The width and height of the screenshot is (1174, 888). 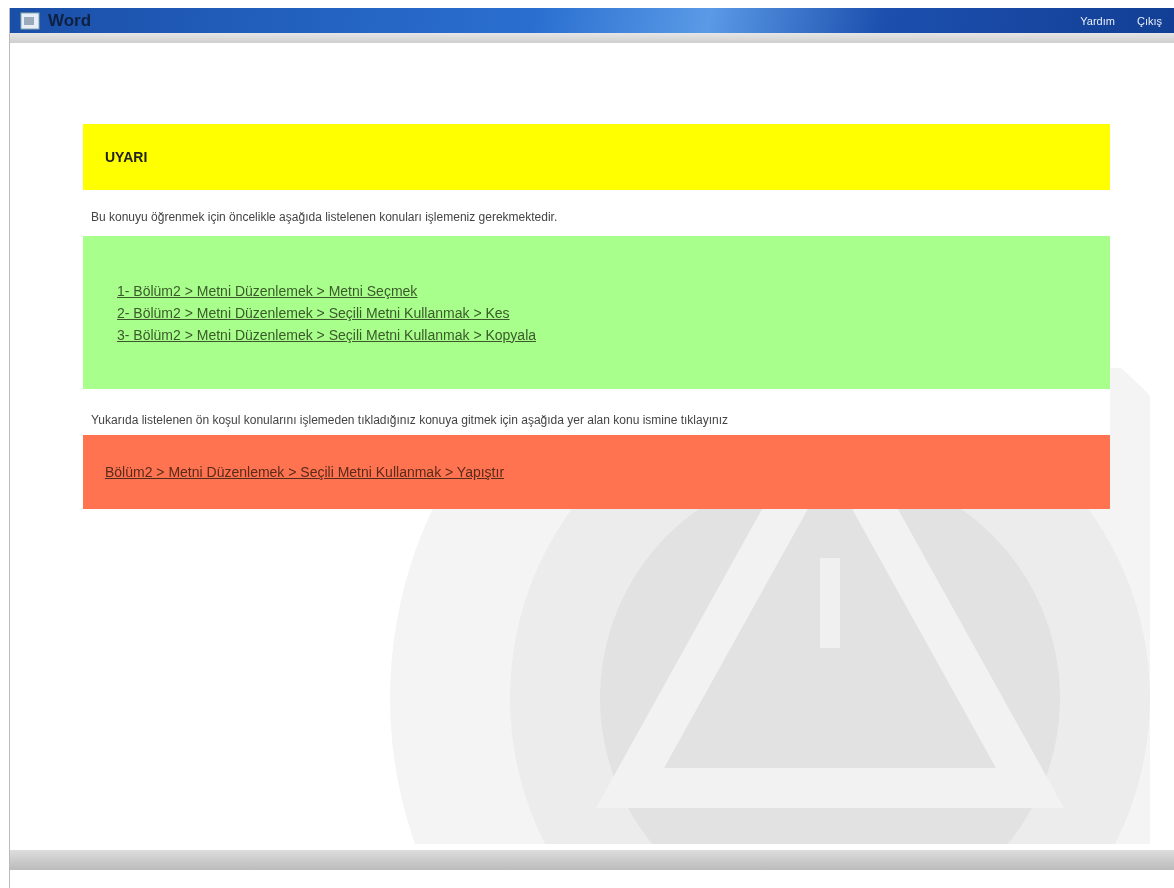 I want to click on app-logo: Word, so click(x=70, y=20).